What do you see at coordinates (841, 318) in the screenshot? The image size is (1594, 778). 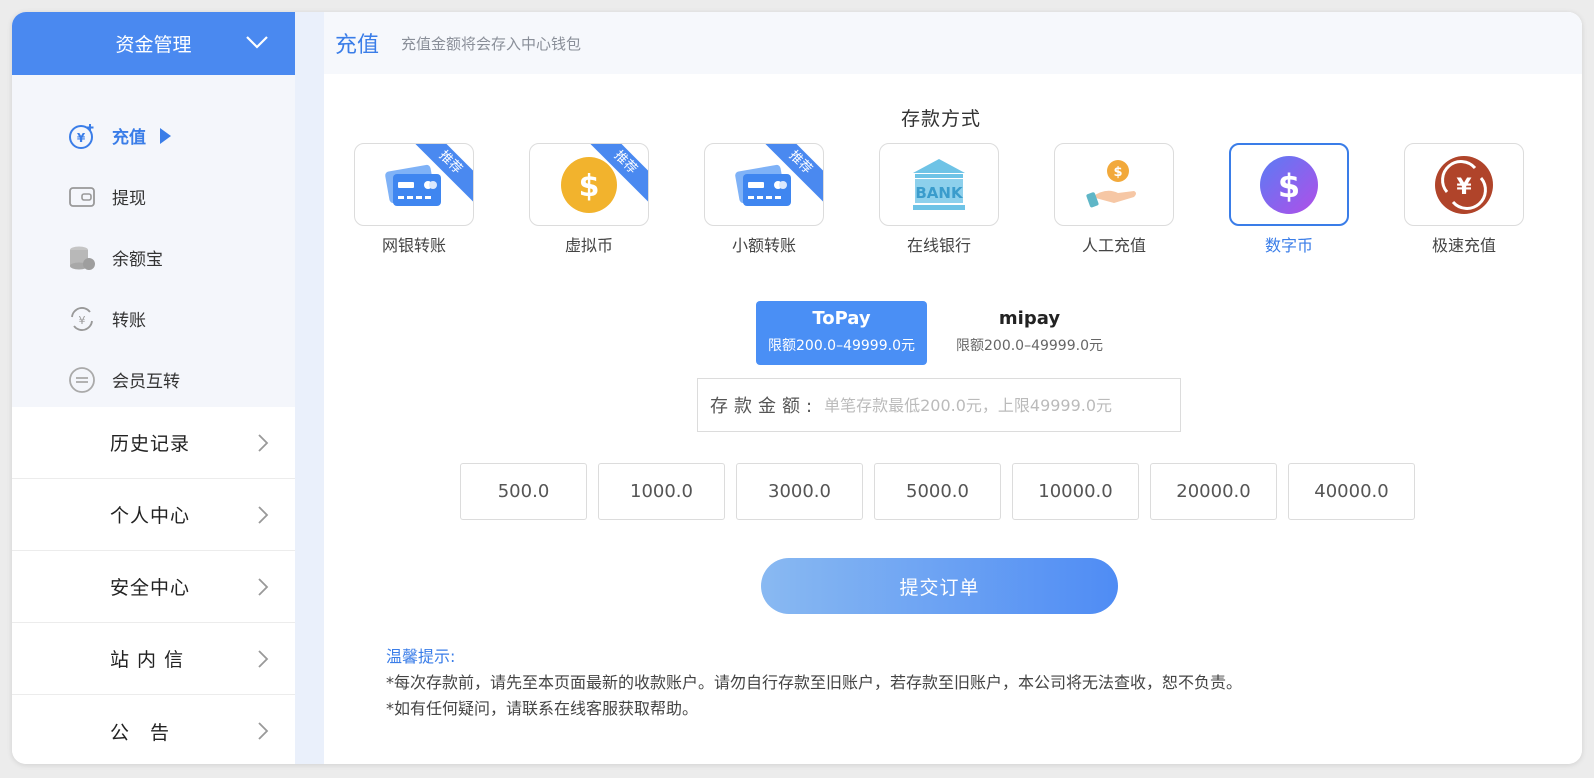 I see `channel-name: ToPay` at bounding box center [841, 318].